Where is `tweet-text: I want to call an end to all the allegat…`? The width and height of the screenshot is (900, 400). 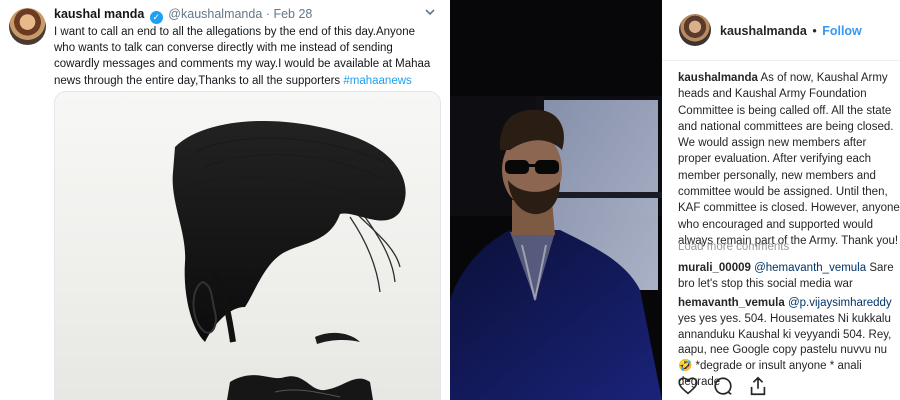 tweet-text: I want to call an end to all the allegat… is located at coordinates (244, 56).